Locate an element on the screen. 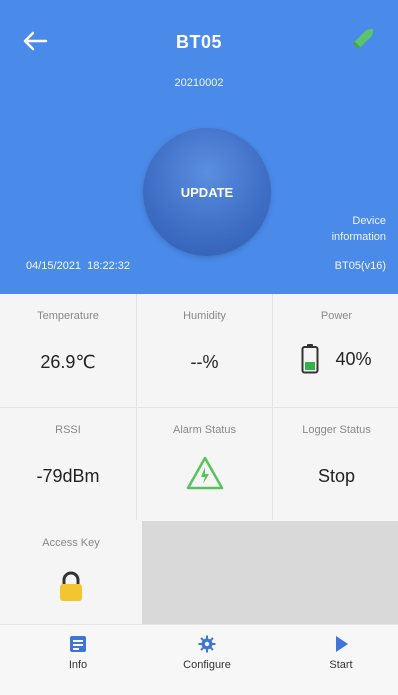 The height and width of the screenshot is (695, 398). last-update-timestamp: 04/15/2021 18:22:32 is located at coordinates (78, 266).